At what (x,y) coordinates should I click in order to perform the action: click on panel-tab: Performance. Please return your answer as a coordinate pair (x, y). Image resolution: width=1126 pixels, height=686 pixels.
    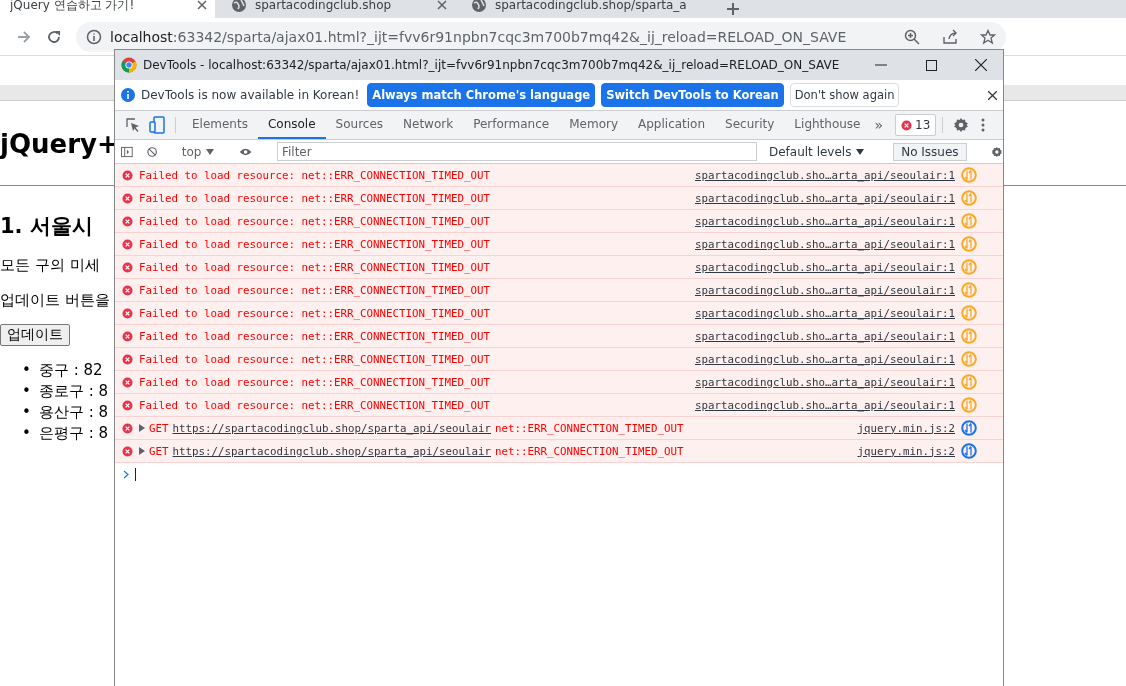
    Looking at the image, I should click on (511, 125).